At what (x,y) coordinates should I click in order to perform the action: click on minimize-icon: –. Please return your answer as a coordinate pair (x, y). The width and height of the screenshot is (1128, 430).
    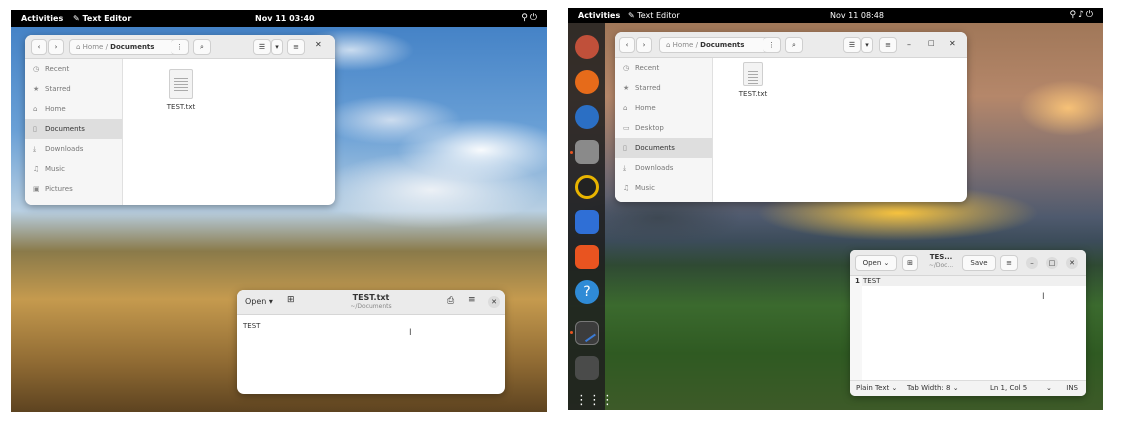
    Looking at the image, I should click on (1032, 263).